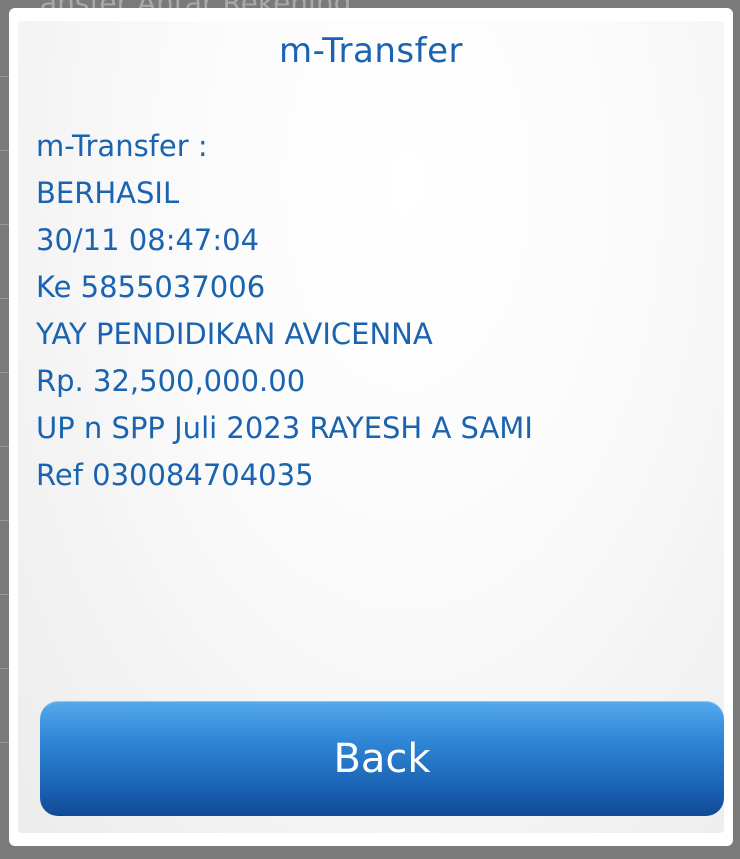  I want to click on back-button: Back, so click(382, 758).